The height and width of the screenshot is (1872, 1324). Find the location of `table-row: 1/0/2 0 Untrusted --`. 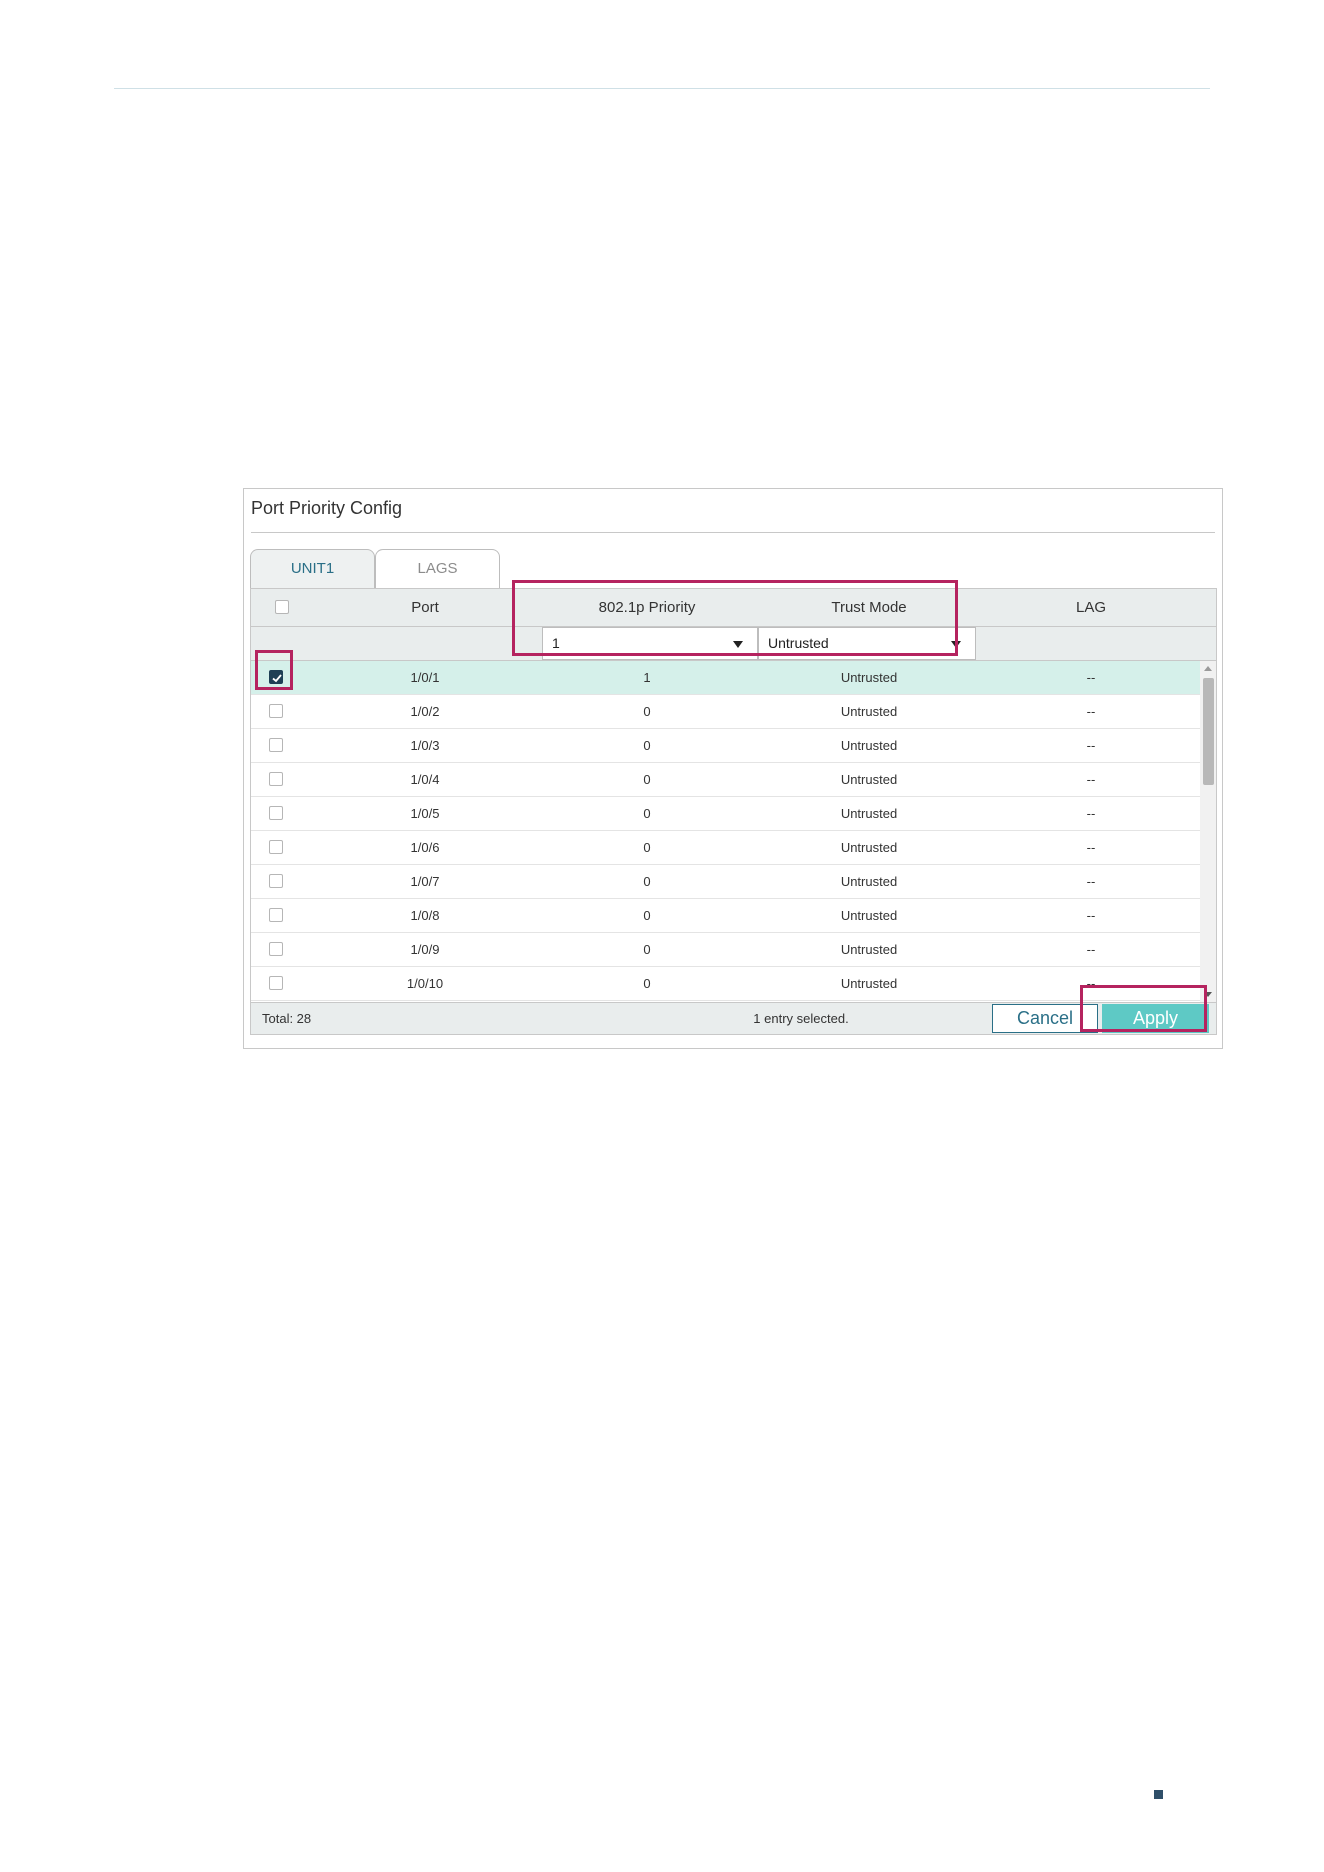

table-row: 1/0/2 0 Untrusted -- is located at coordinates (726, 712).